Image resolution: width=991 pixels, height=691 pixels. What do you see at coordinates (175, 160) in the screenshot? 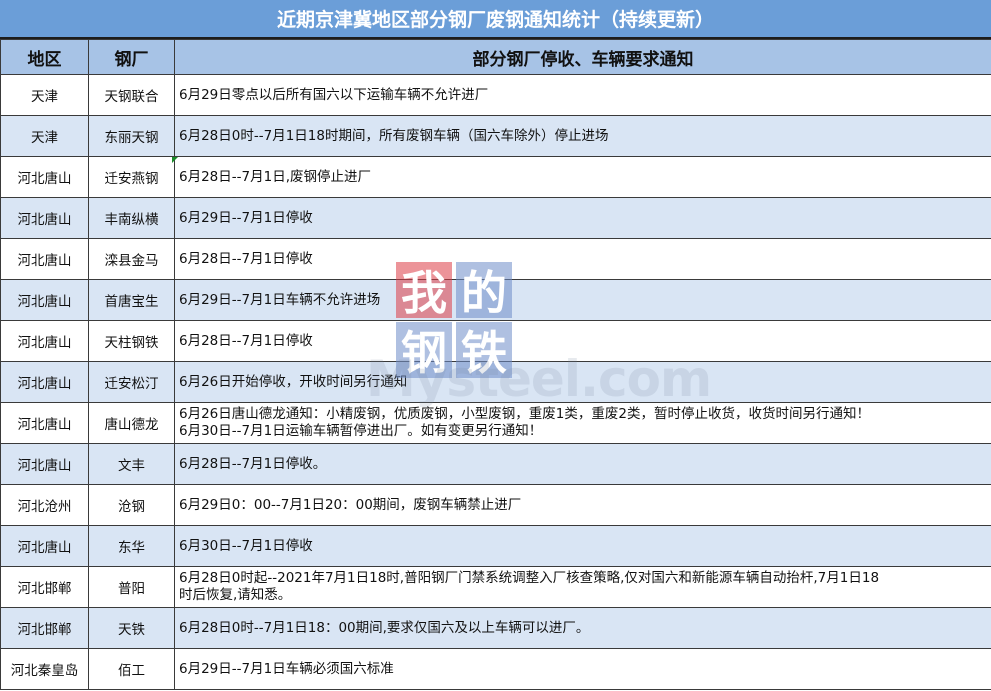
I see `cell-comment-marker` at bounding box center [175, 160].